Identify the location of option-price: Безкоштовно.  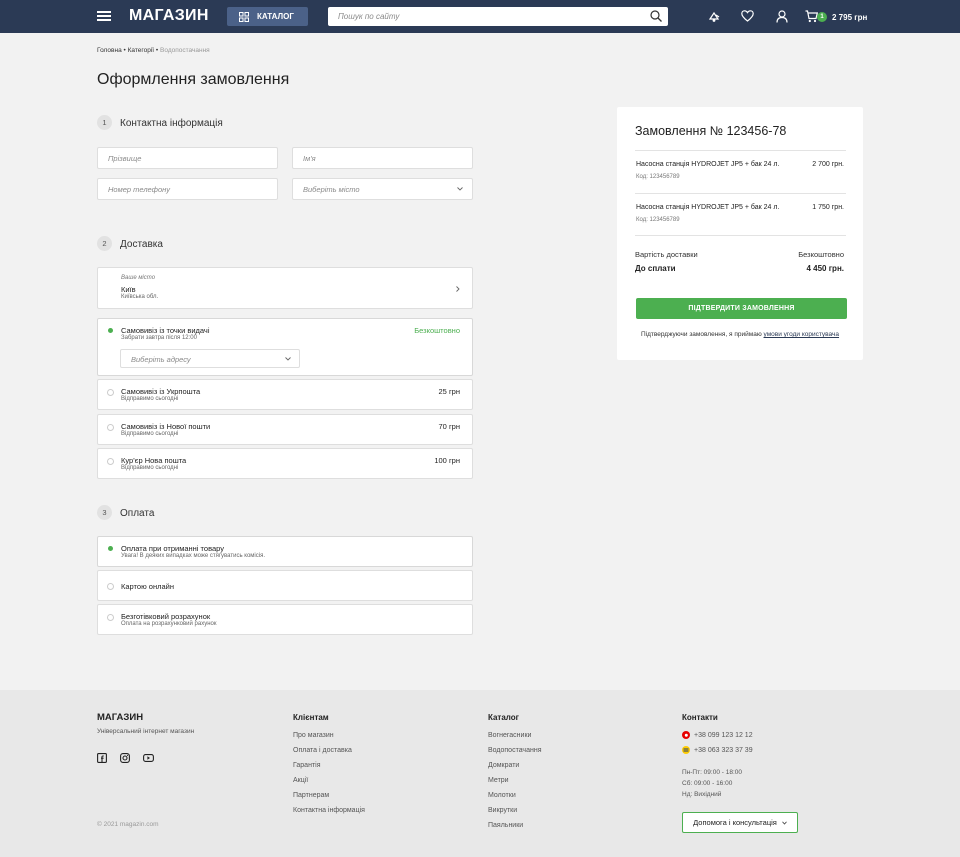
(437, 330).